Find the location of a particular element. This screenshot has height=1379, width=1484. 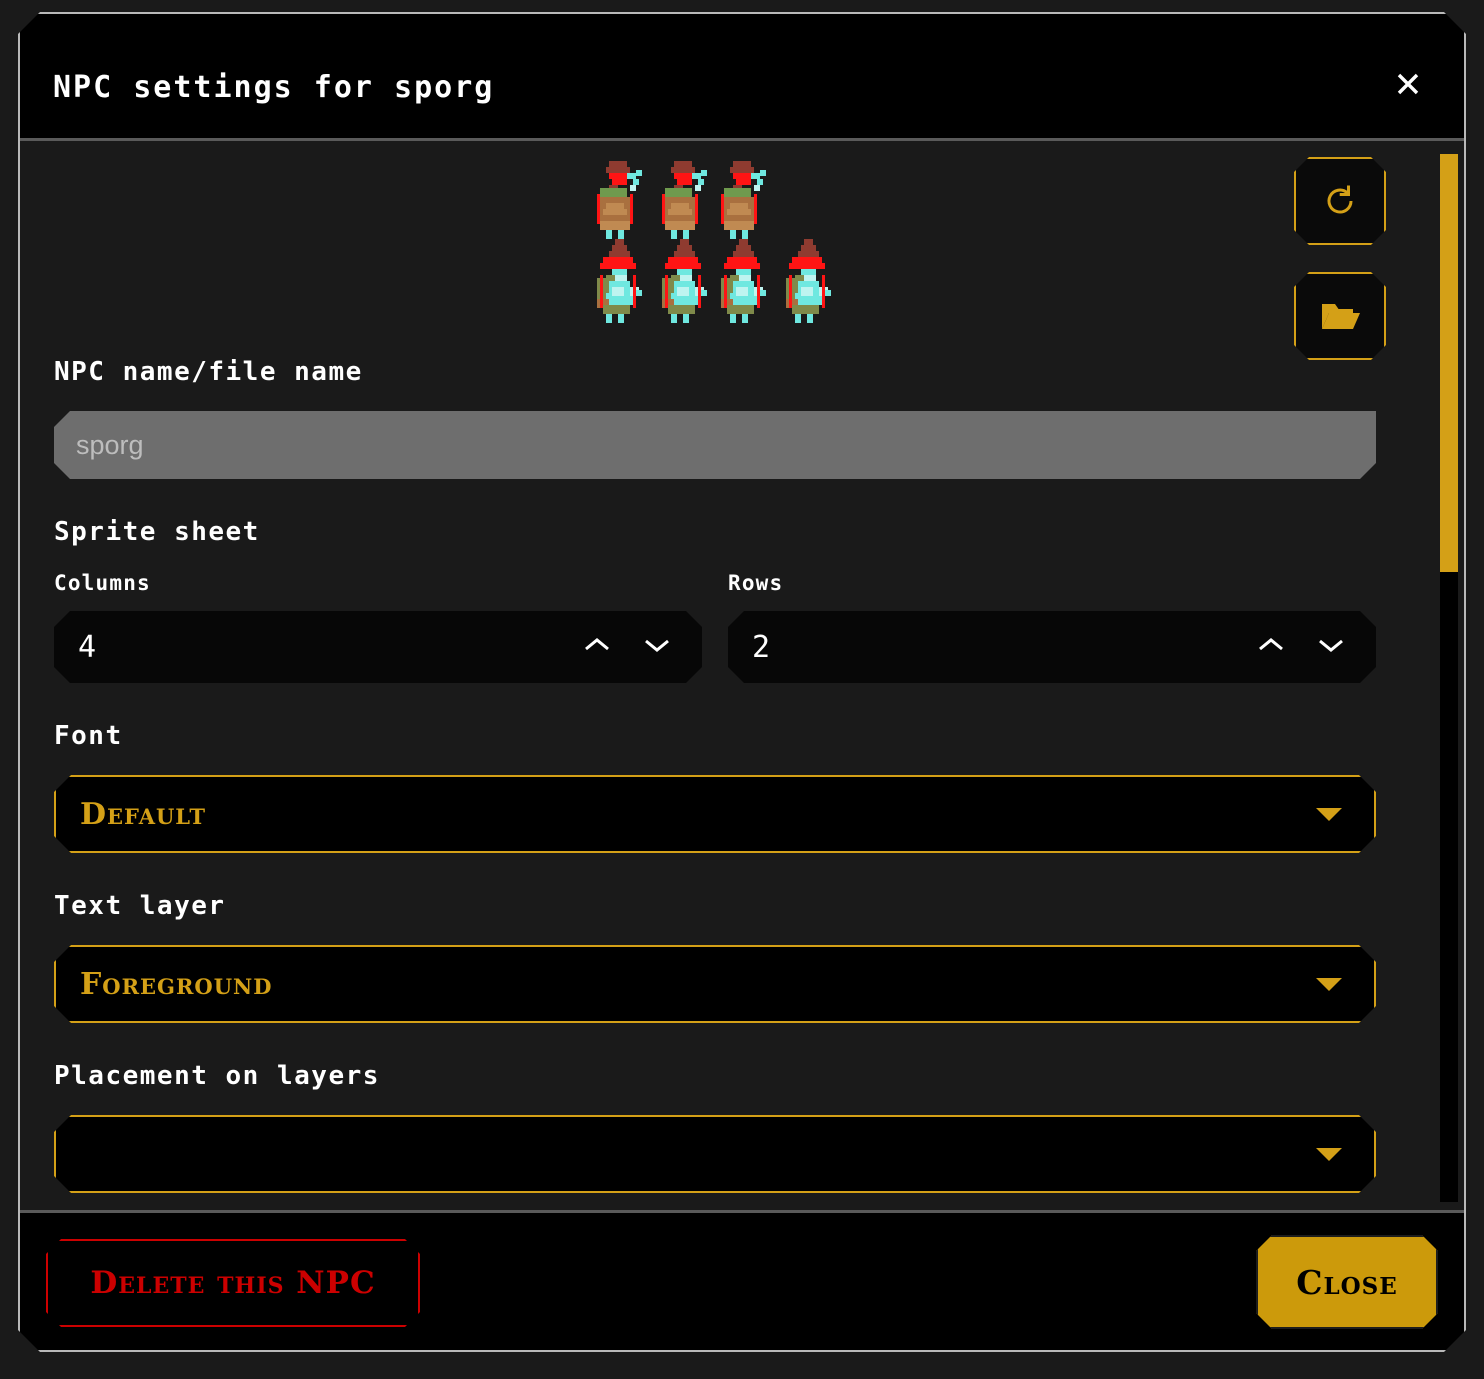

sprite-preview-row is located at coordinates (715, 249).